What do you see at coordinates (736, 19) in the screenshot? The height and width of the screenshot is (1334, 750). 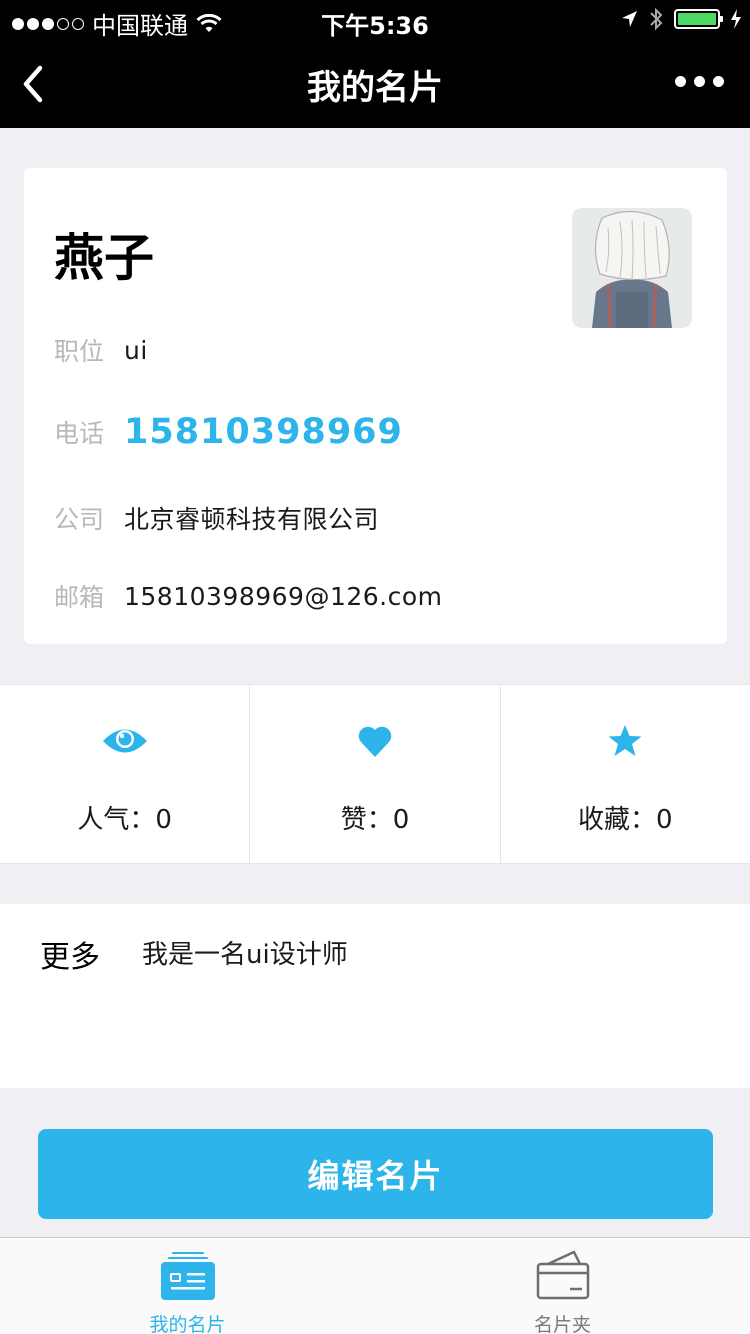 I see `charging-icon` at bounding box center [736, 19].